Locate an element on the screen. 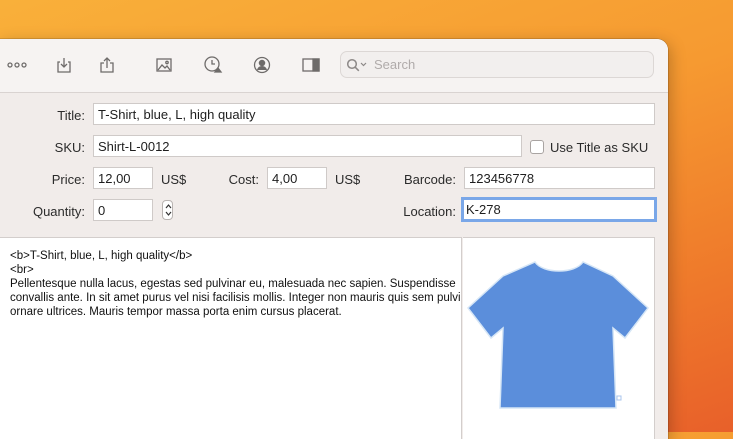 The height and width of the screenshot is (439, 733). search-icon is located at coordinates (356, 64).